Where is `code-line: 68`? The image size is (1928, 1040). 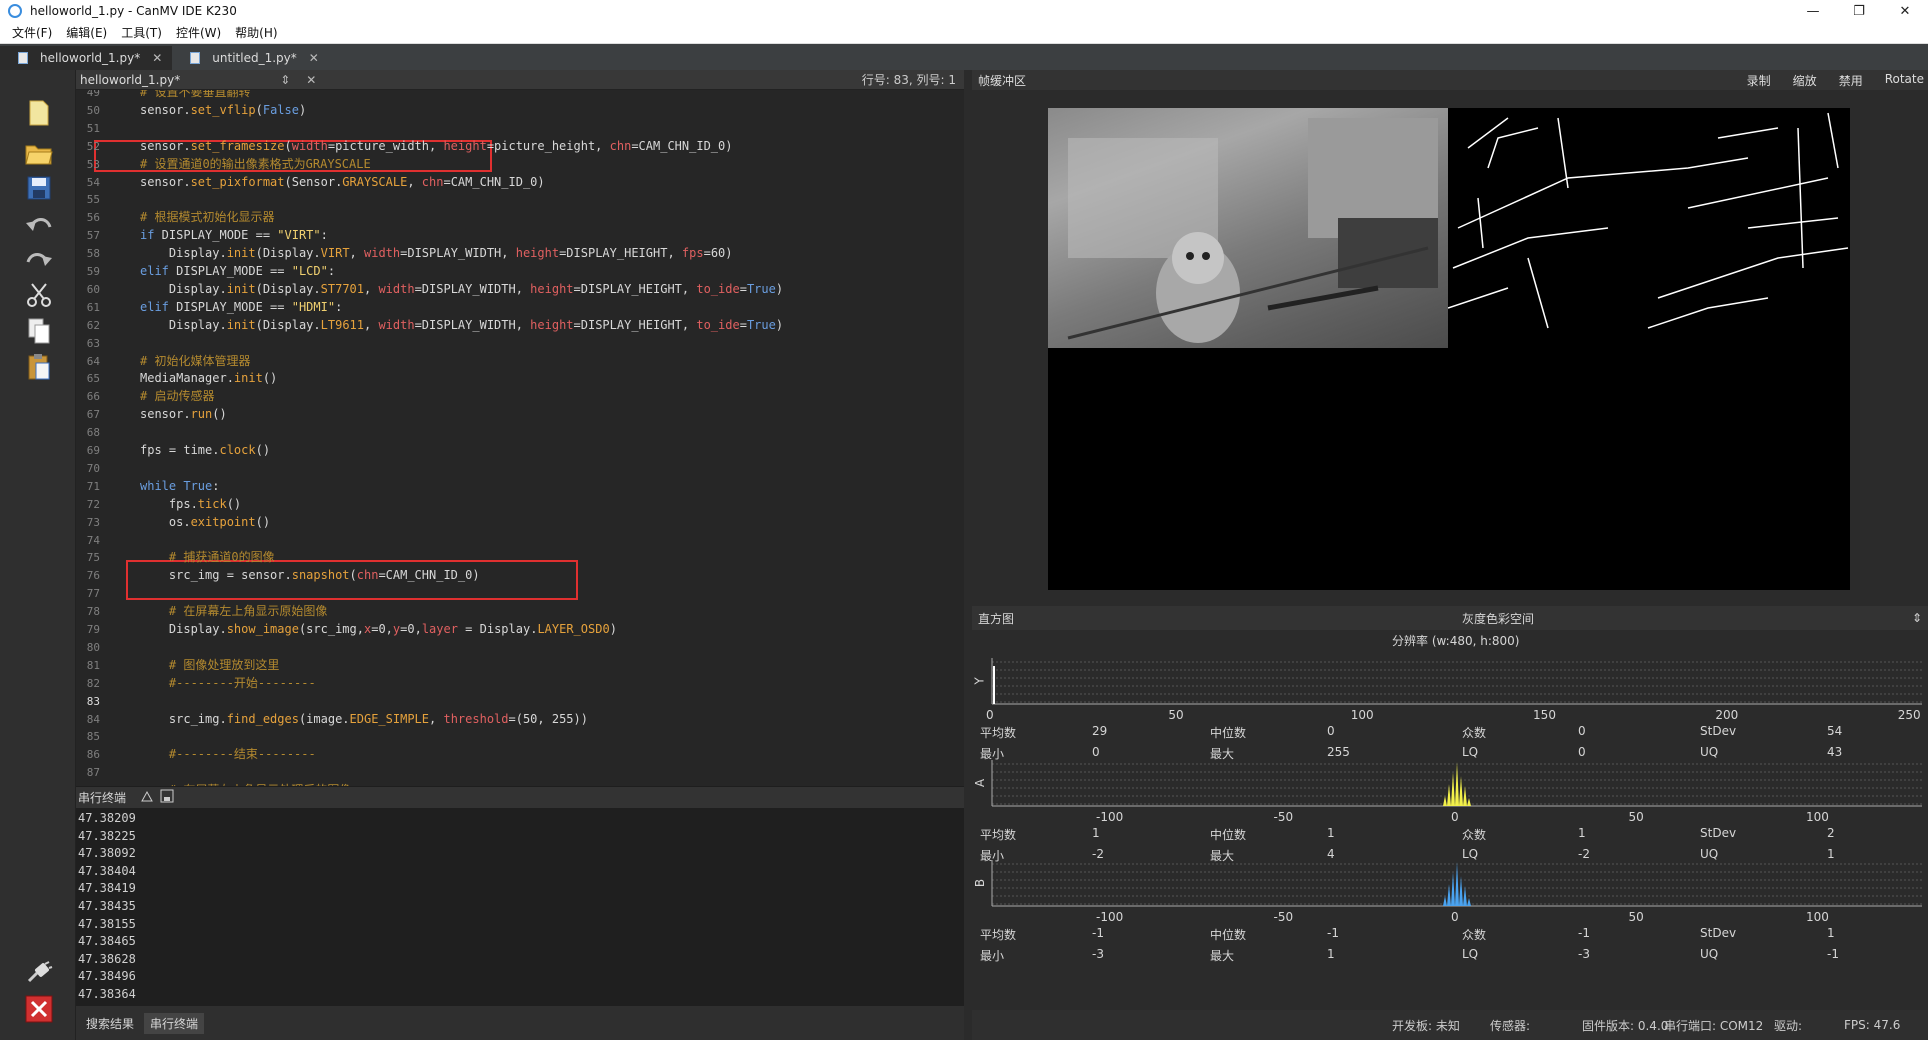 code-line: 68 is located at coordinates (520, 432).